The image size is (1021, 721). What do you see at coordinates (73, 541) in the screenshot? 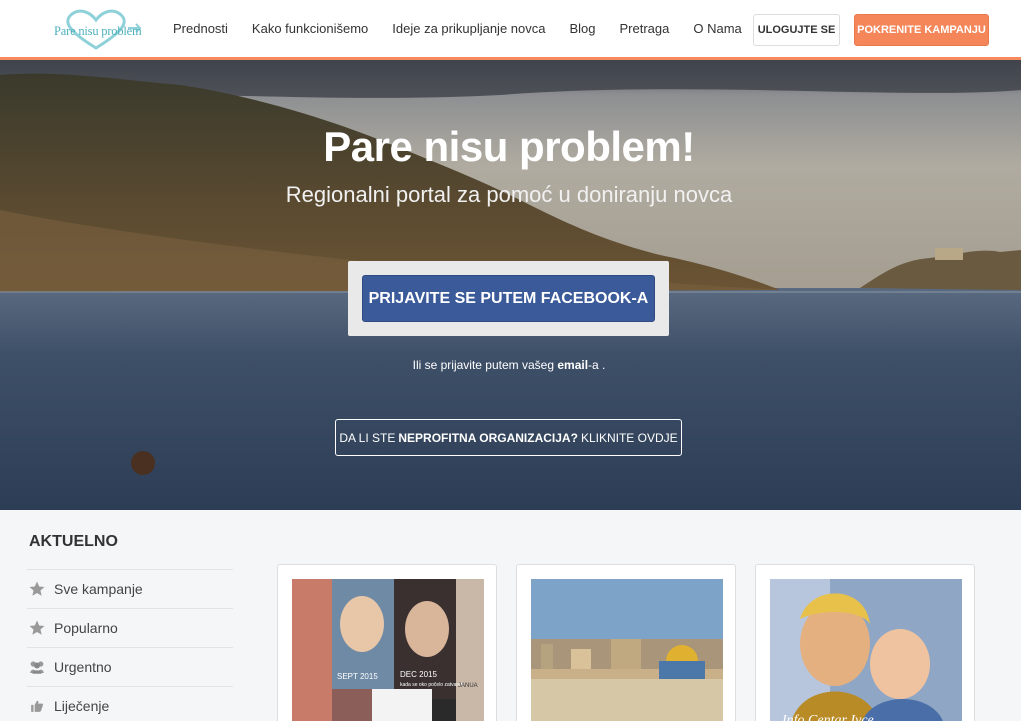
I see `sidebar-title: AKTUELNO` at bounding box center [73, 541].